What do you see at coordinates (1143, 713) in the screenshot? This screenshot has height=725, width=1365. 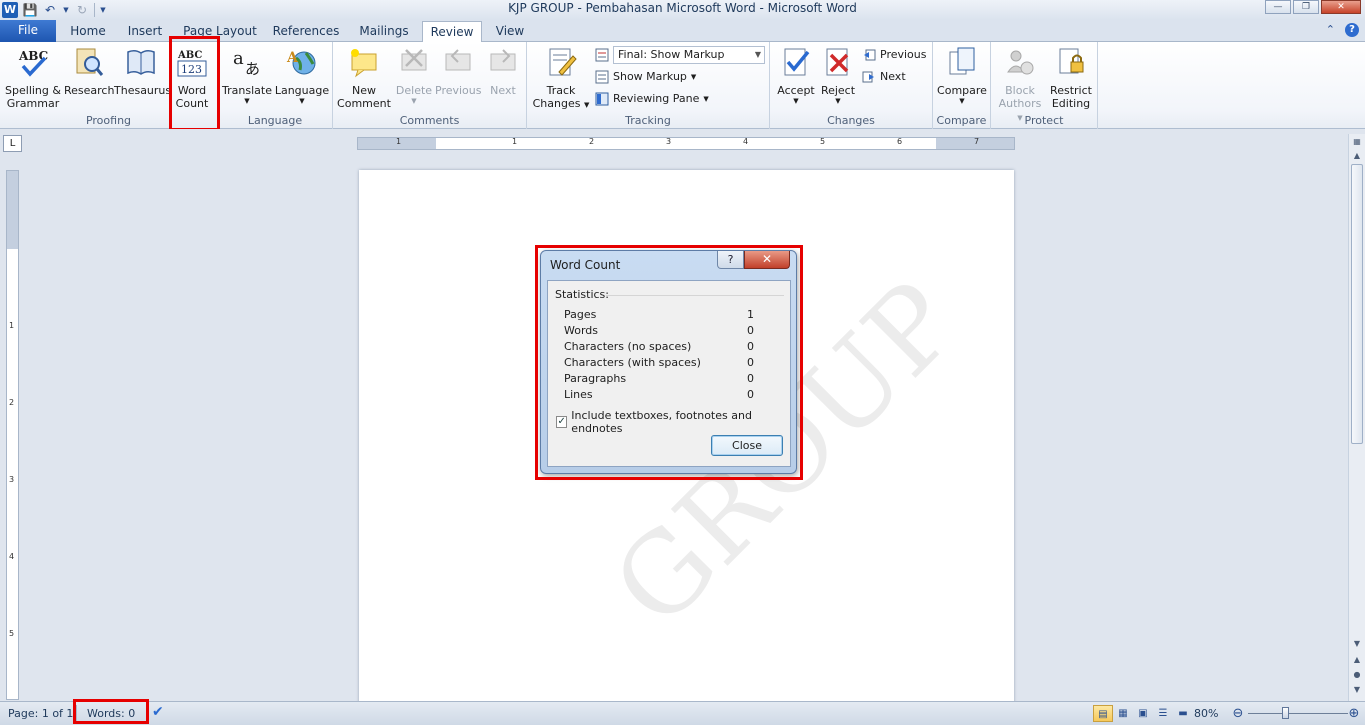 I see `web-layout-icon: ▣` at bounding box center [1143, 713].